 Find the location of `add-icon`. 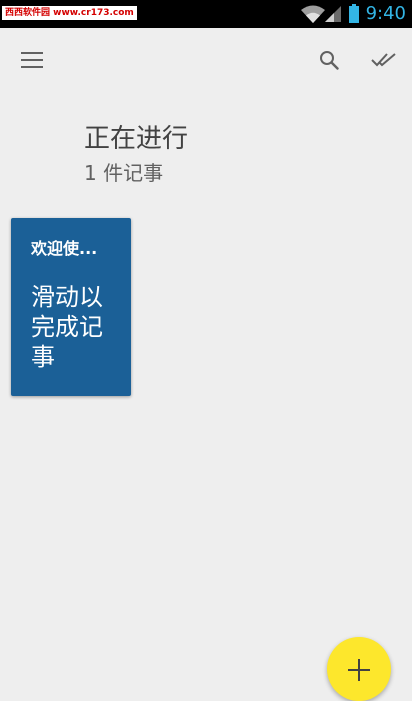

add-icon is located at coordinates (359, 670).